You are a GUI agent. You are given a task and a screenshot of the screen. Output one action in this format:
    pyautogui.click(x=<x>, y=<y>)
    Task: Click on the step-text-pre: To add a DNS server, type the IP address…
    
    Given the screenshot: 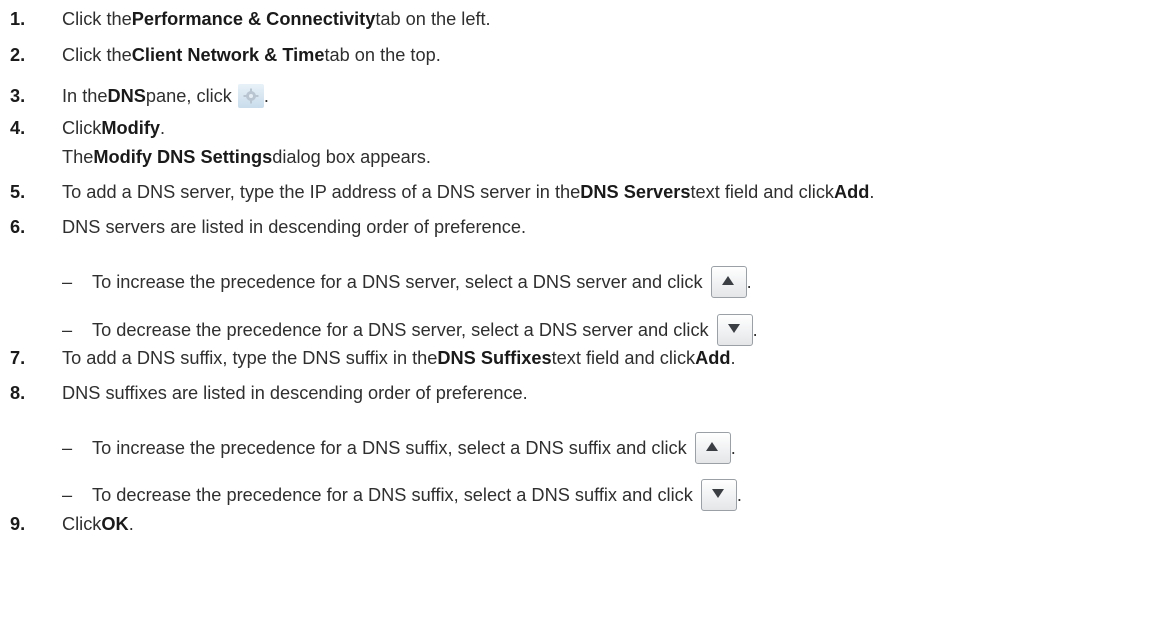 What is the action you would take?
    pyautogui.click(x=321, y=191)
    